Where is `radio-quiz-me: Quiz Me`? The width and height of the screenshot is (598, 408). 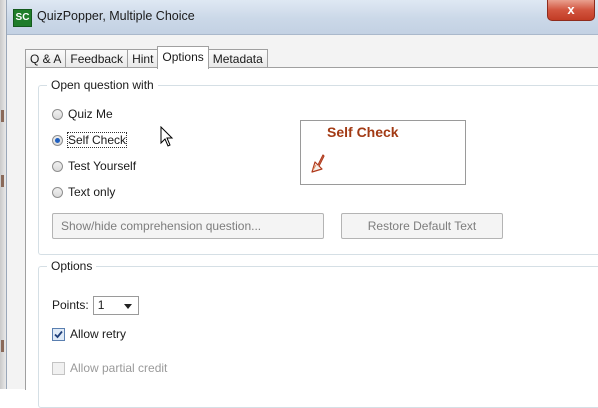 radio-quiz-me: Quiz Me is located at coordinates (82, 114).